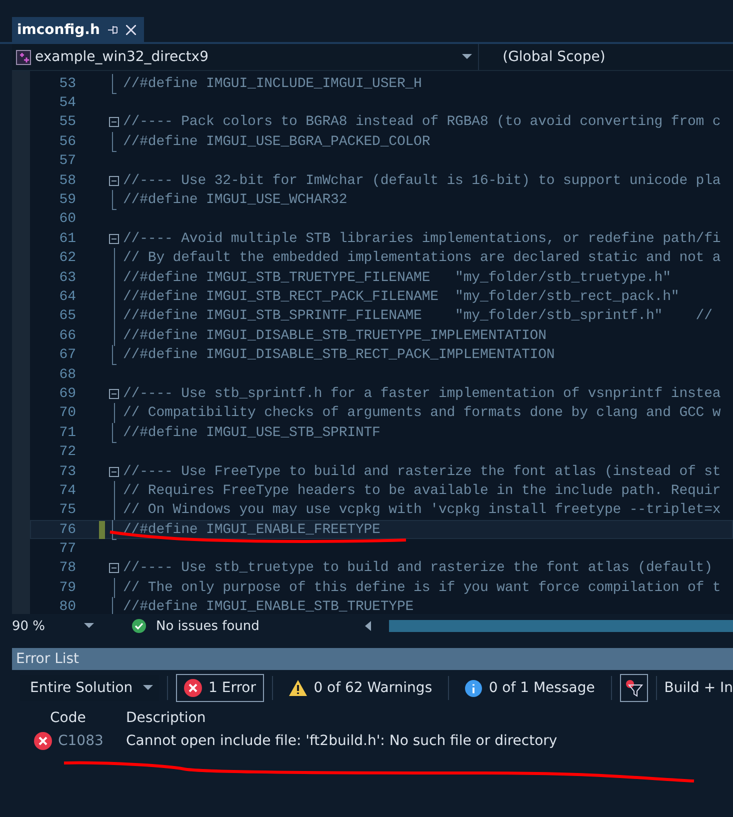 Image resolution: width=733 pixels, height=817 pixels. What do you see at coordinates (67, 122) in the screenshot?
I see `line-number: 55` at bounding box center [67, 122].